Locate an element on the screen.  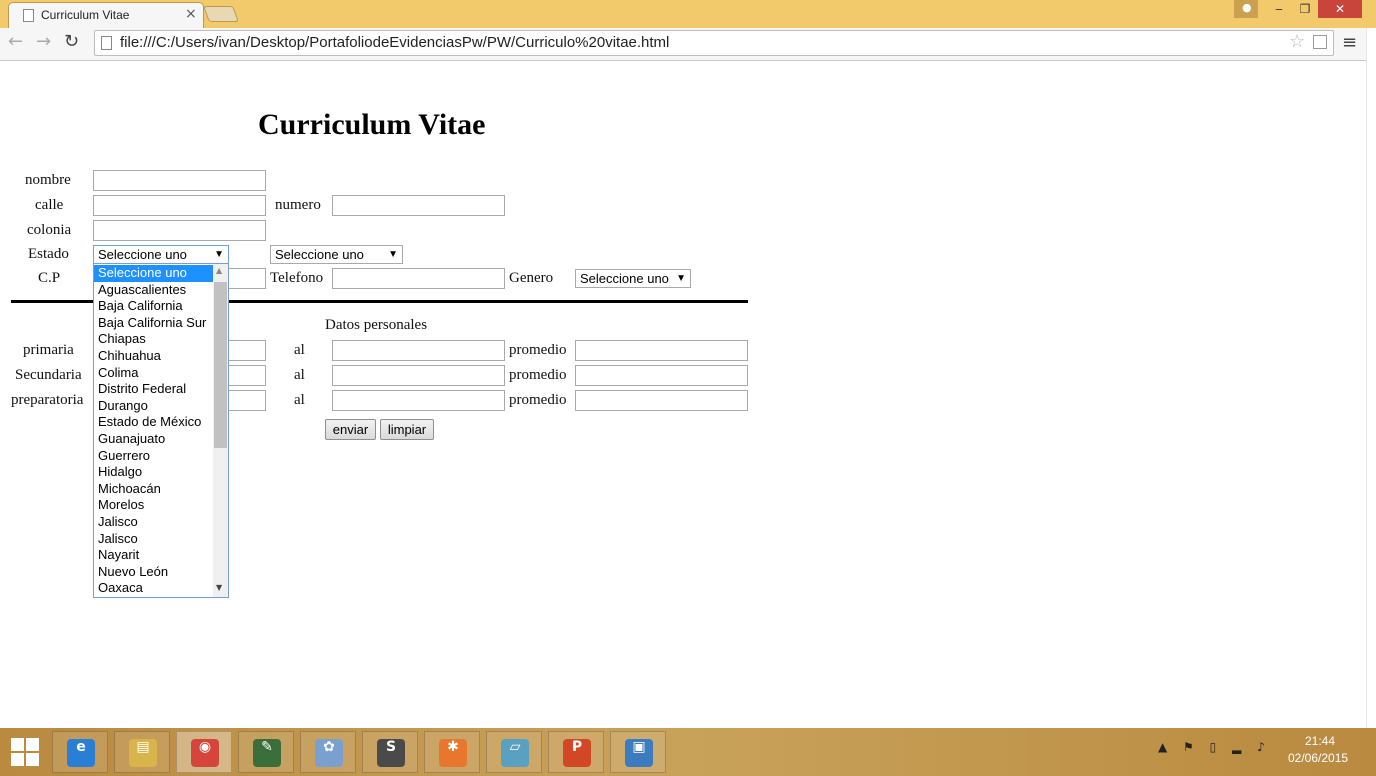
limpiar-button: limpiar is located at coordinates (407, 429).